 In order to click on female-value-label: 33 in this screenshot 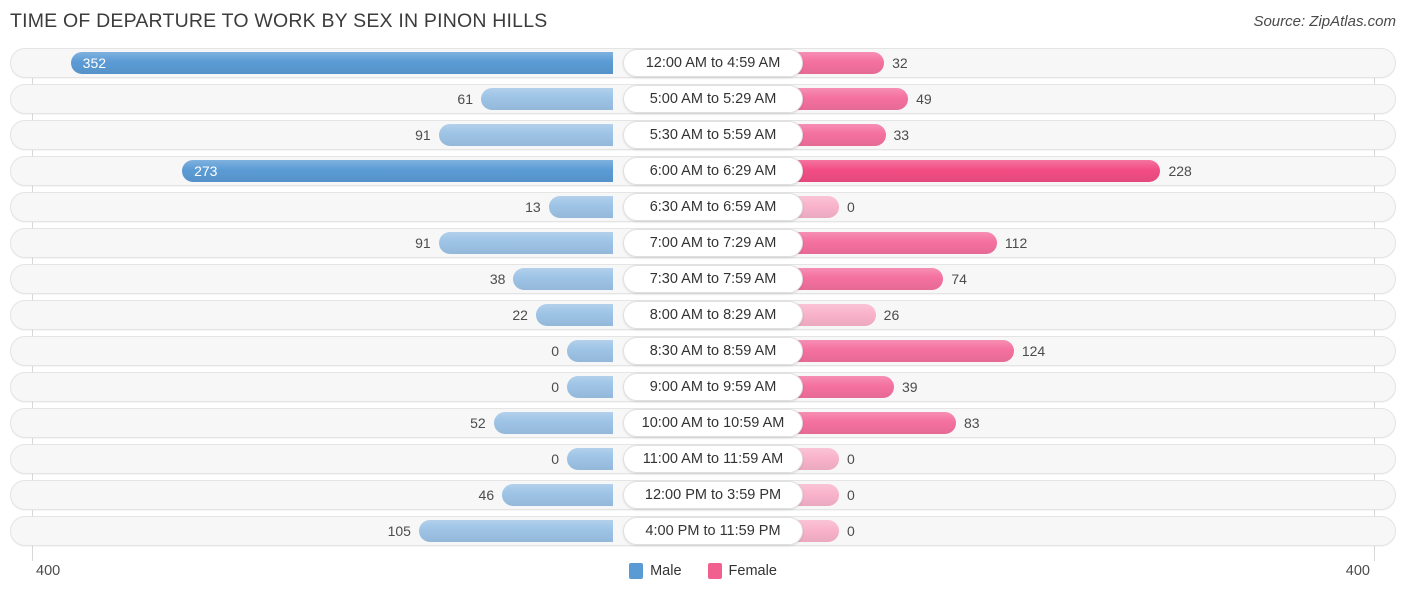, I will do `click(901, 135)`.